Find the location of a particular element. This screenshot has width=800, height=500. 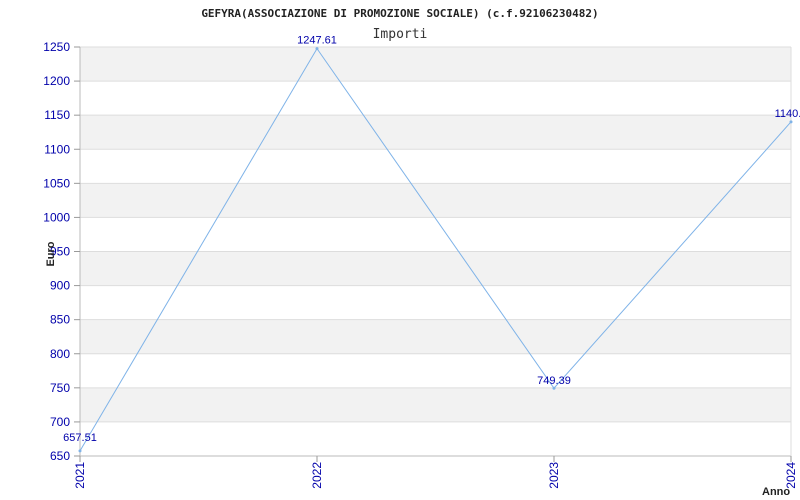

x-tick-label: 2022 is located at coordinates (317, 475).